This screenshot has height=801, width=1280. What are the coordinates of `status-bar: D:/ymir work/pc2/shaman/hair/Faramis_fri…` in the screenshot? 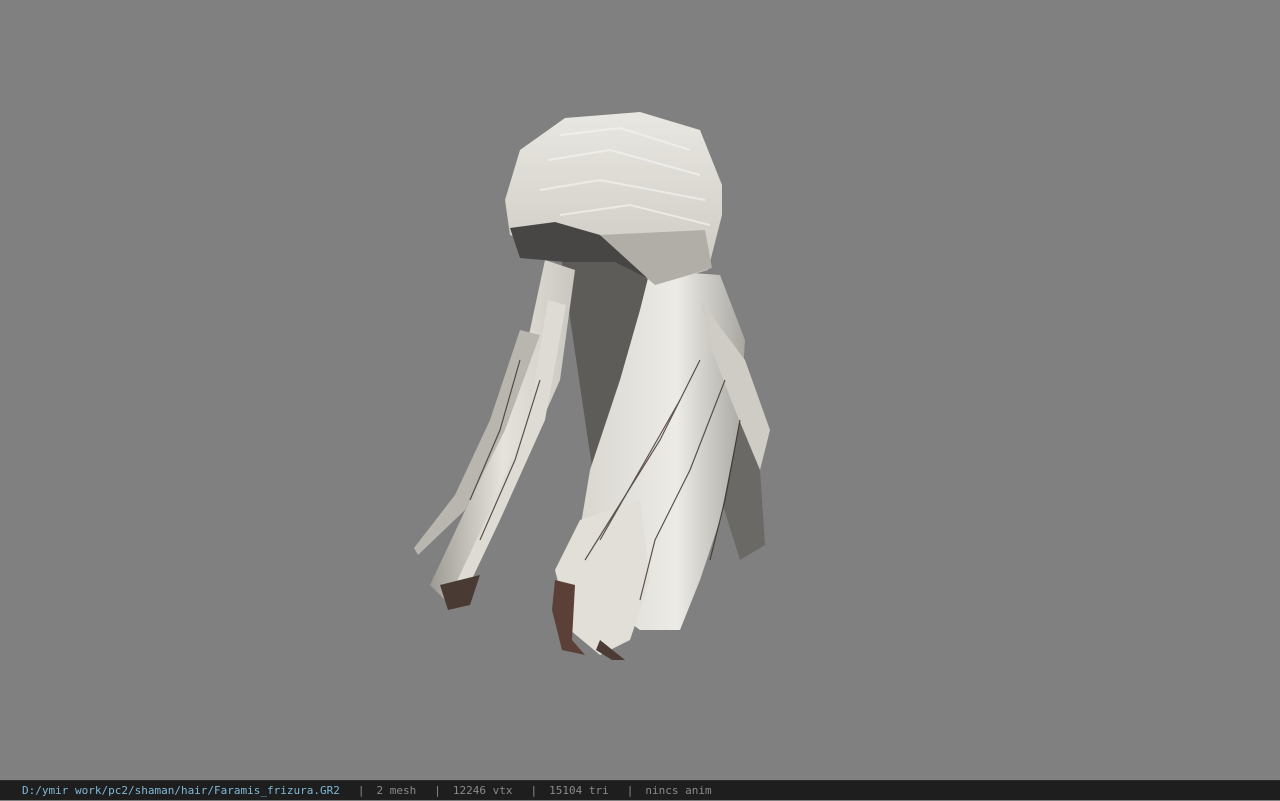 It's located at (640, 790).